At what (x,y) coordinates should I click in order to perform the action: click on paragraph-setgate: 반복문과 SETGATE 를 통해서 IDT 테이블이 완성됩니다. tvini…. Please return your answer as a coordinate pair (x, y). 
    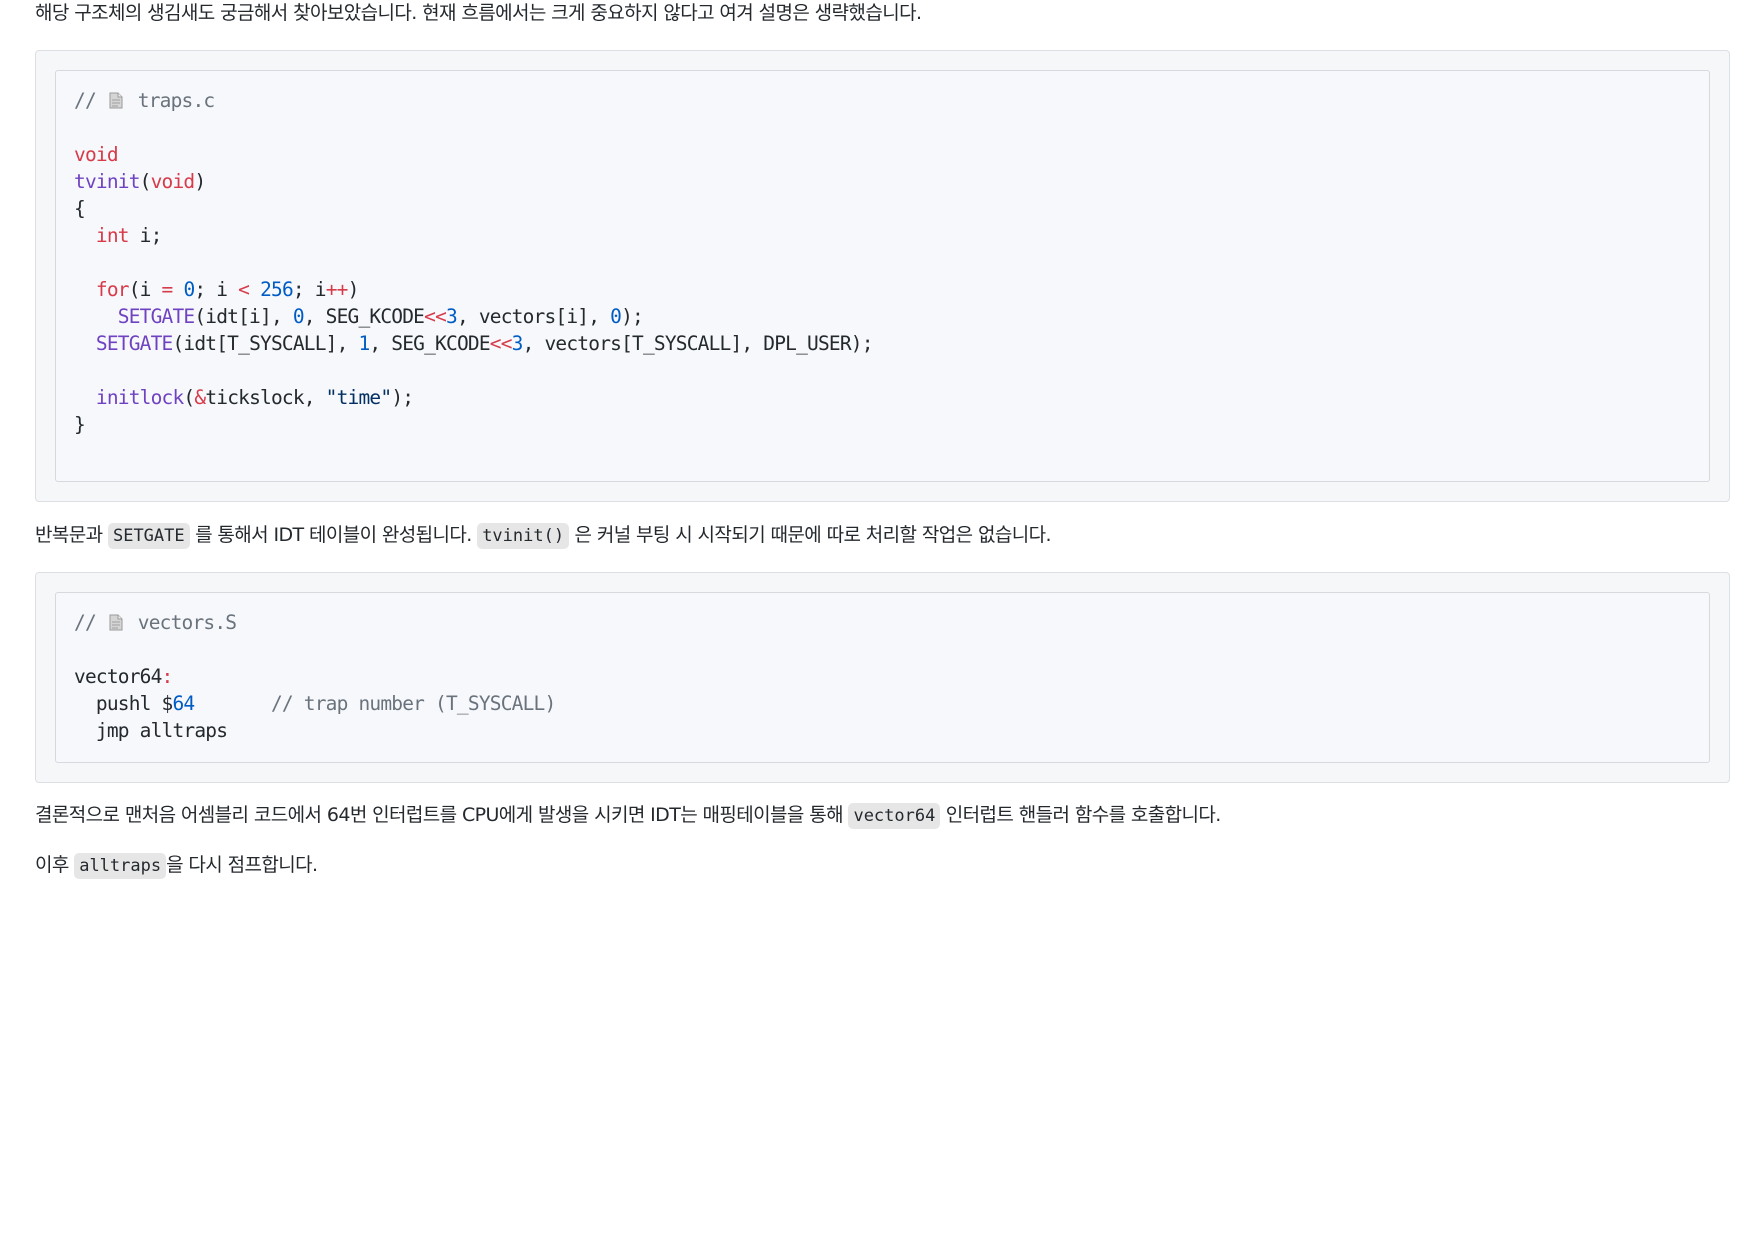
    Looking at the image, I should click on (543, 535).